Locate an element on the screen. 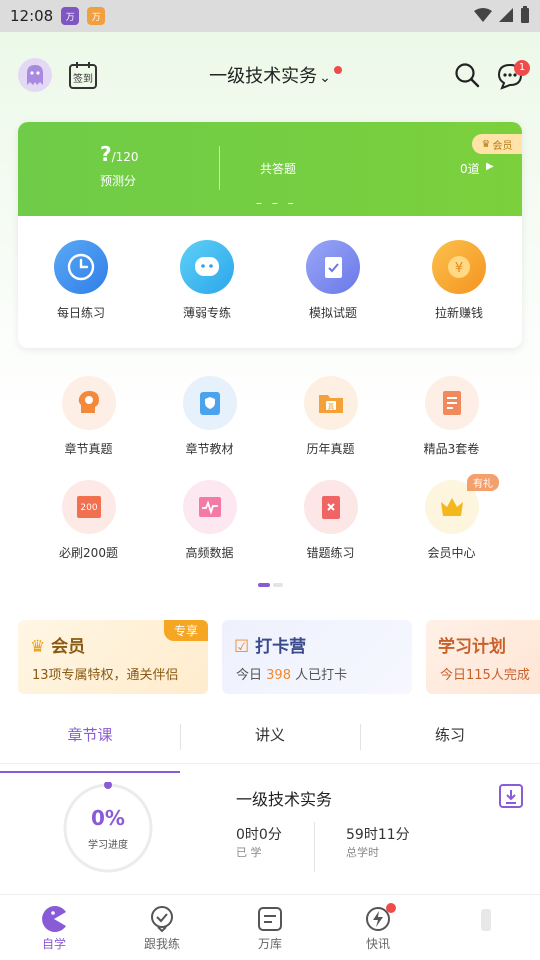  pager-dot is located at coordinates (278, 585).